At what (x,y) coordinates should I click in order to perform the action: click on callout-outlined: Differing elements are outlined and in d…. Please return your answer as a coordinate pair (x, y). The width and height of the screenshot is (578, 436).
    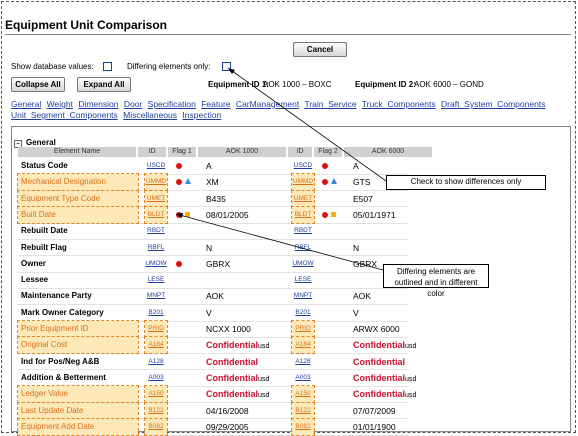
    Looking at the image, I should click on (436, 281).